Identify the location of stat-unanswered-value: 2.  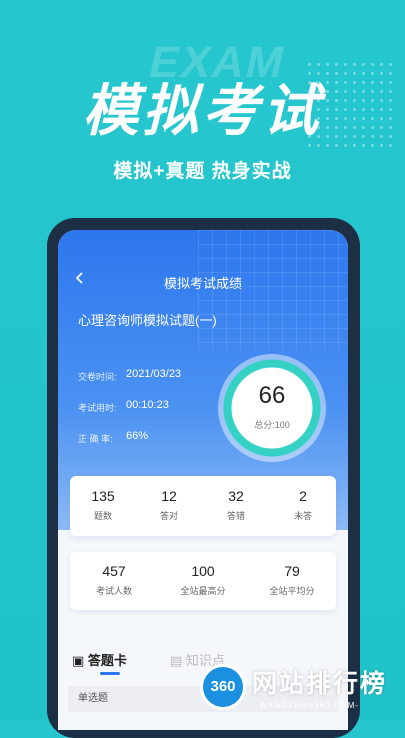
(303, 496).